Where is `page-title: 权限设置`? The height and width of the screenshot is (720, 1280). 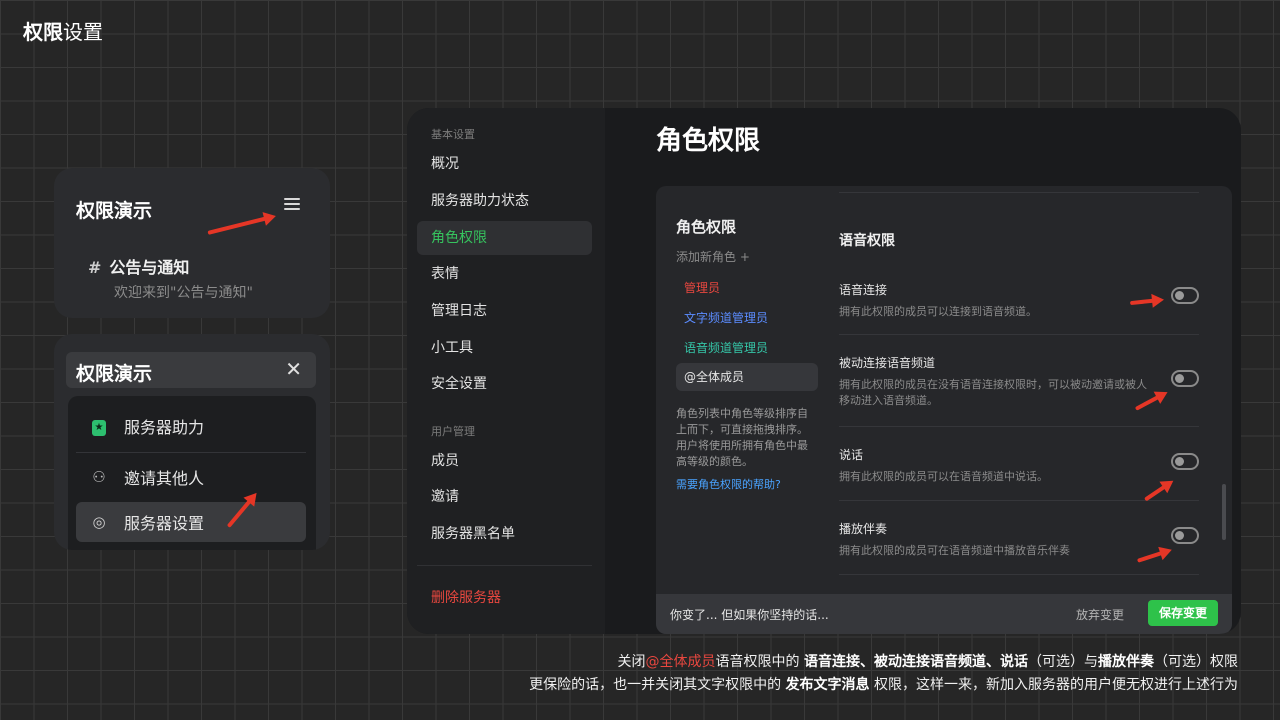
page-title: 权限设置 is located at coordinates (63, 32).